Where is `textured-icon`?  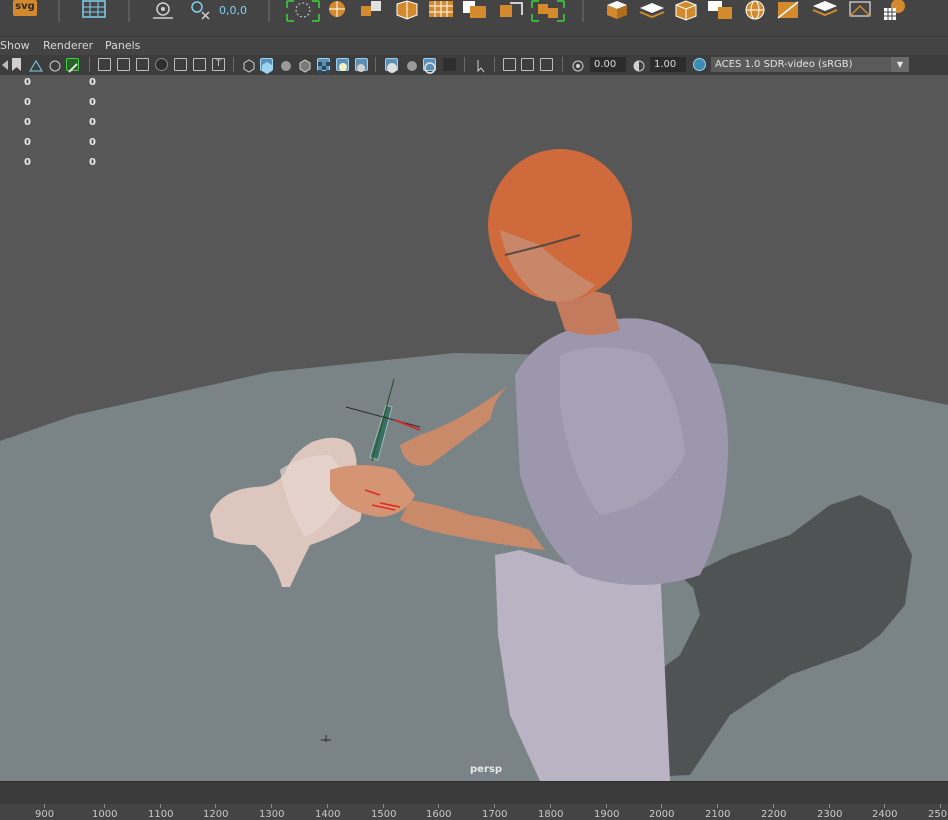
textured-icon is located at coordinates (323, 66).